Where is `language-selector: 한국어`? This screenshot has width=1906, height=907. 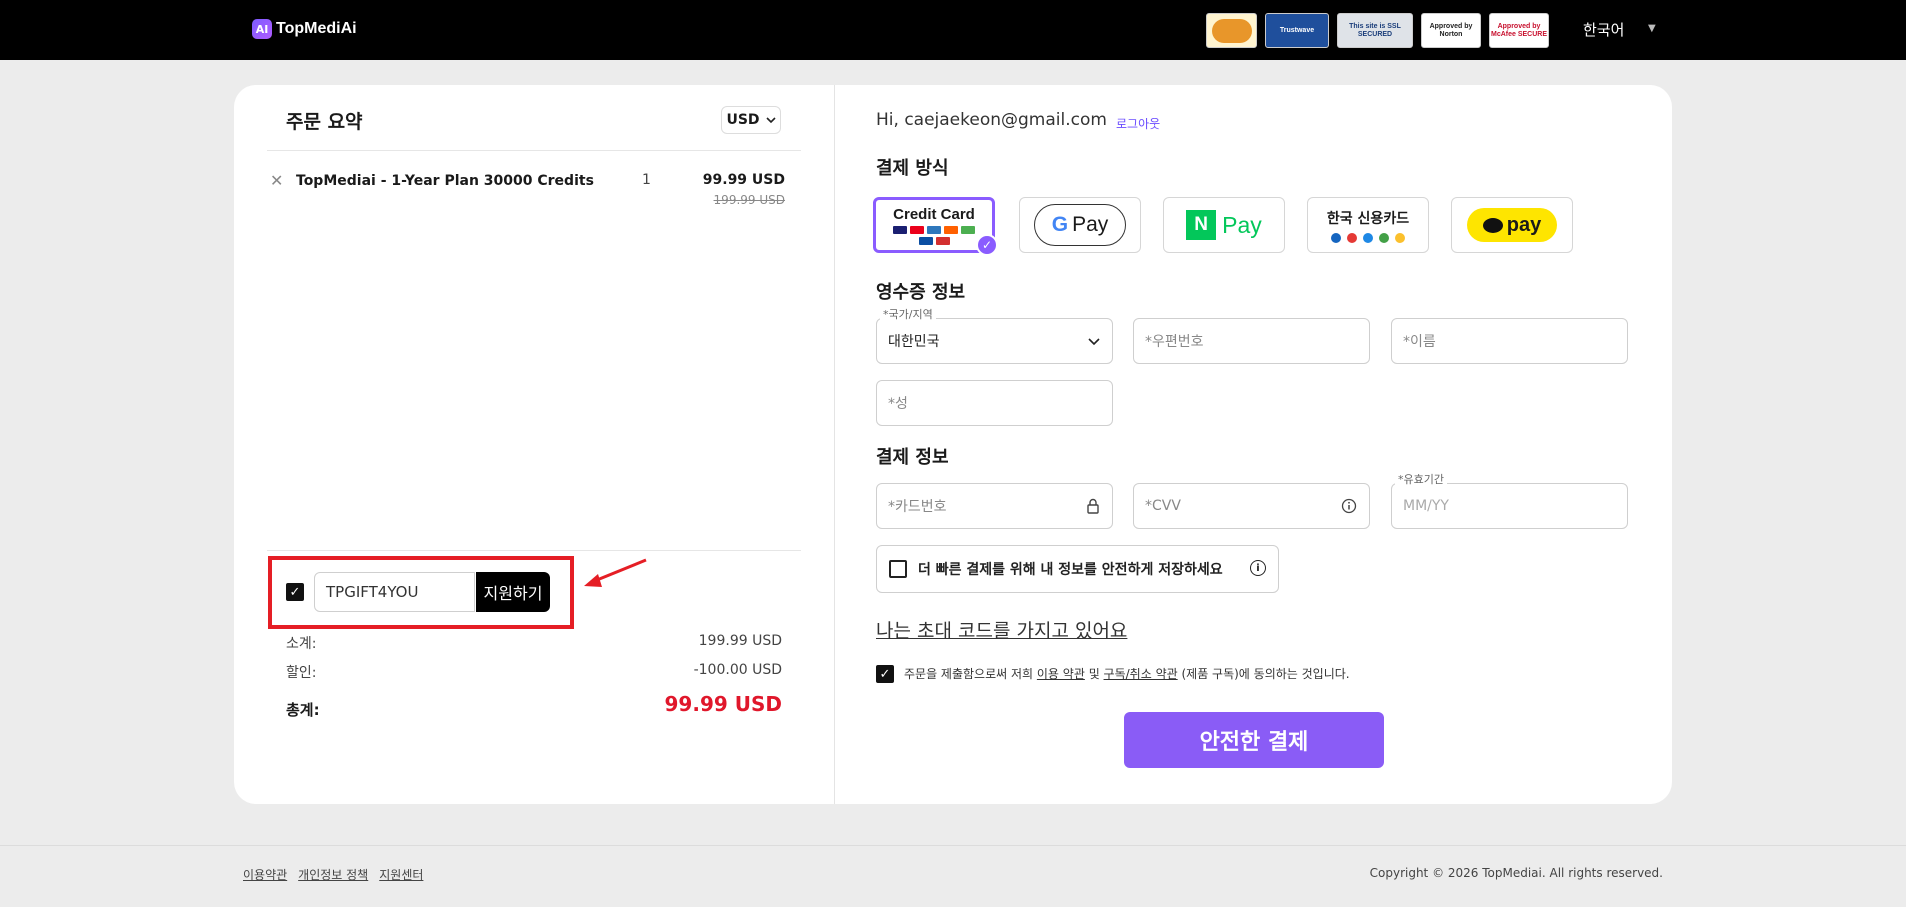
language-selector: 한국어 is located at coordinates (1603, 29).